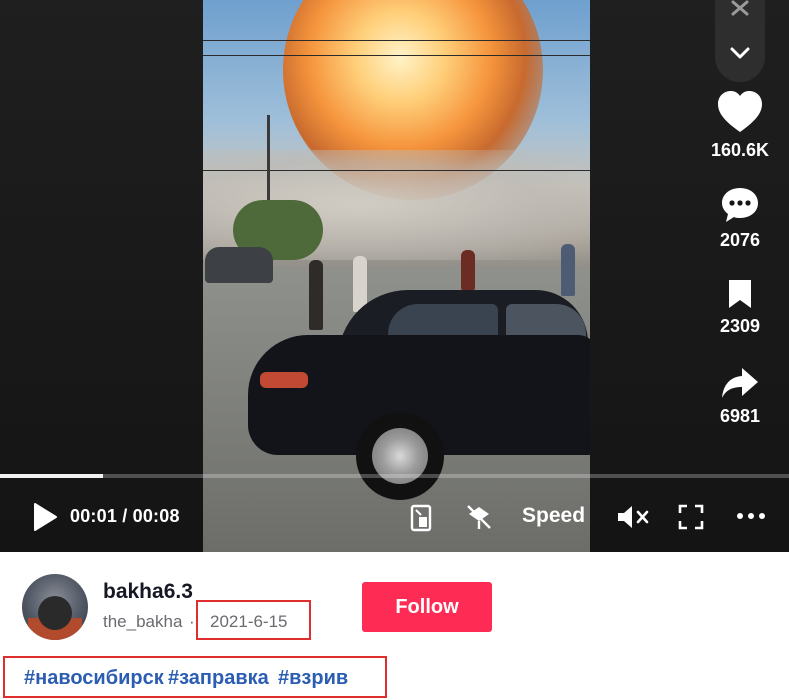  I want to click on avatar, so click(55, 607).